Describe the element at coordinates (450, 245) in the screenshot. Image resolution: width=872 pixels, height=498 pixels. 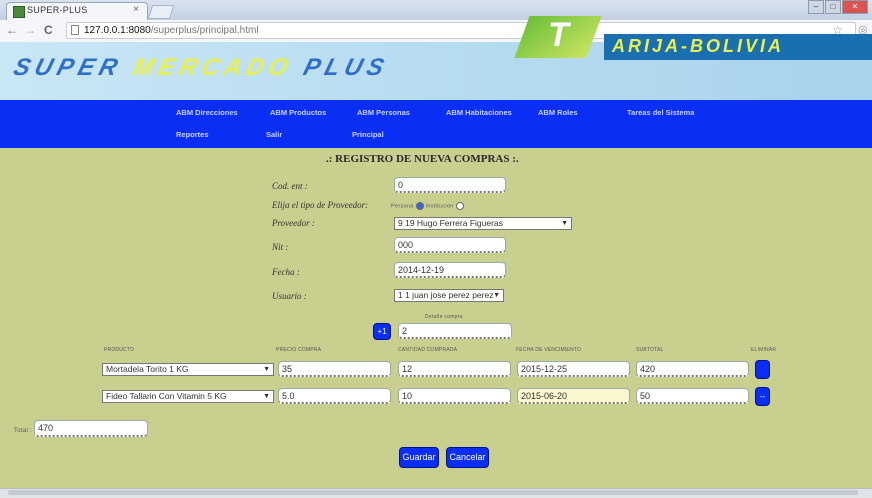
I see `nit-input: 000` at that location.